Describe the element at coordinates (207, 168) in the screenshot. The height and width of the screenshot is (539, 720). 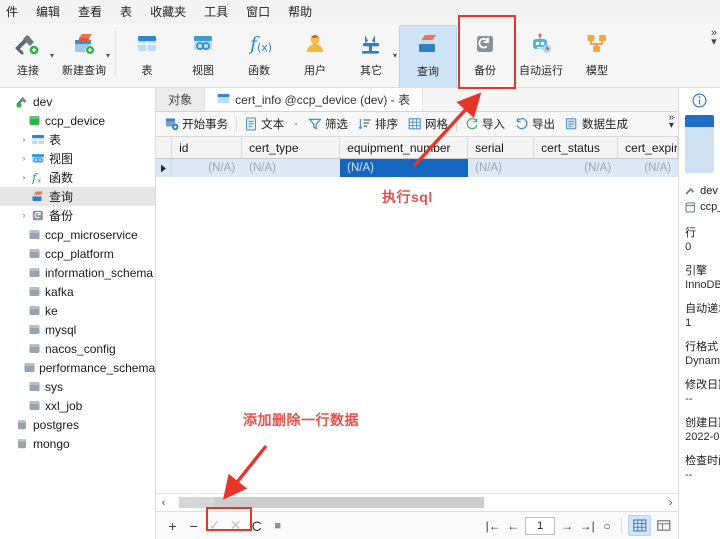
I see `cell-id: (N/A)` at that location.